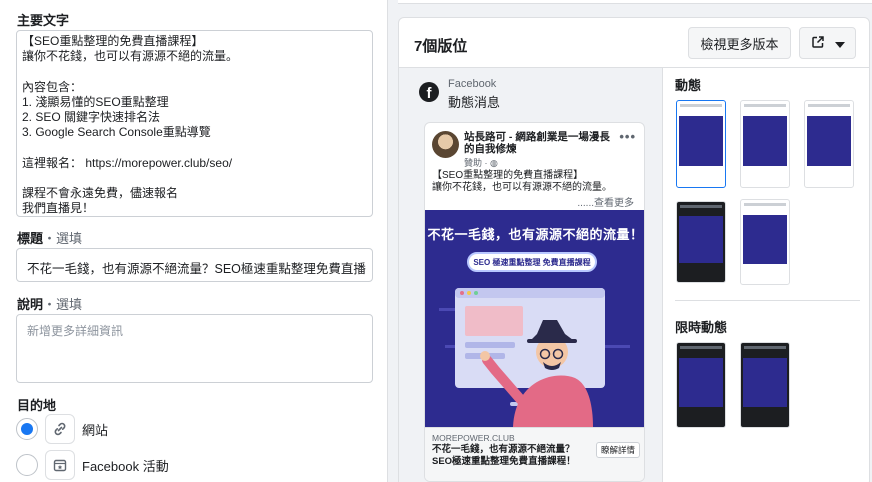 Image resolution: width=872 pixels, height=482 pixels. What do you see at coordinates (30, 304) in the screenshot?
I see `description-label-text: 說明` at bounding box center [30, 304].